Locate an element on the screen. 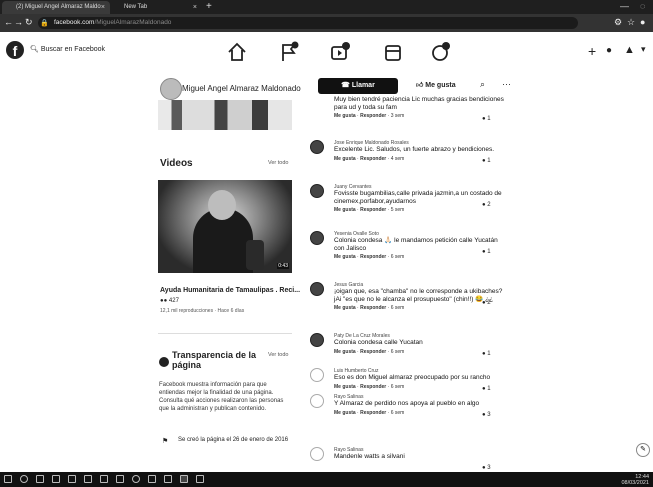 Image resolution: width=653 pixels, height=487 pixels. task-view-icon is located at coordinates (40, 479).